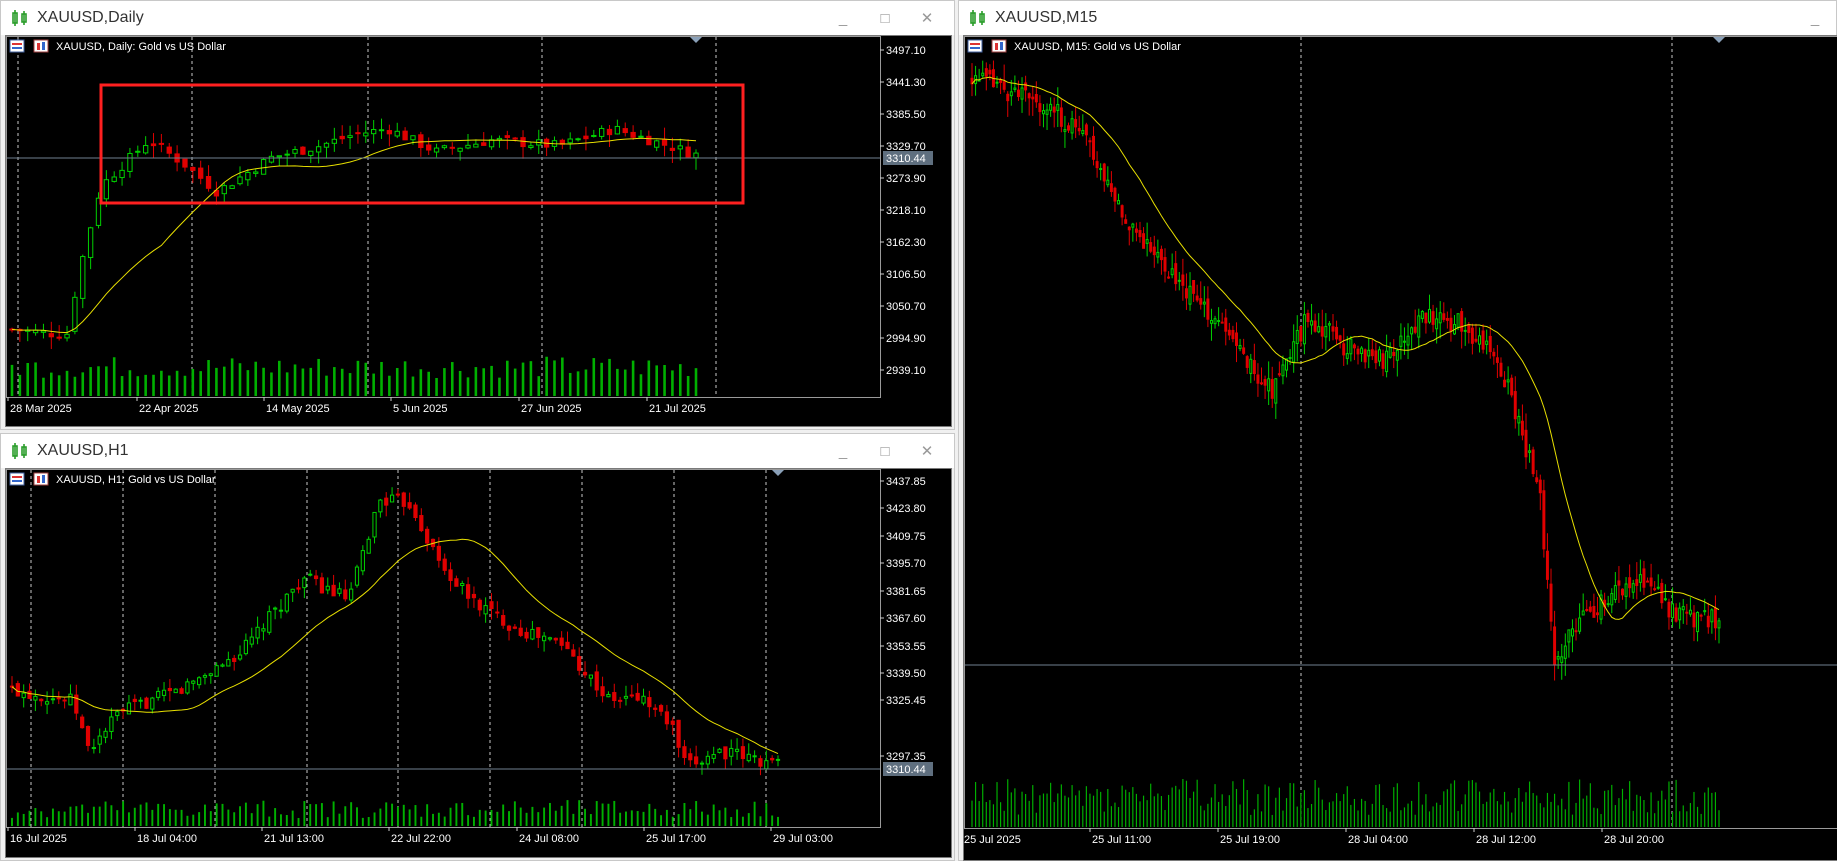 The width and height of the screenshot is (1837, 861). What do you see at coordinates (1397, 18) in the screenshot?
I see `m15-titlebar: XAUUSD,M15 _` at bounding box center [1397, 18].